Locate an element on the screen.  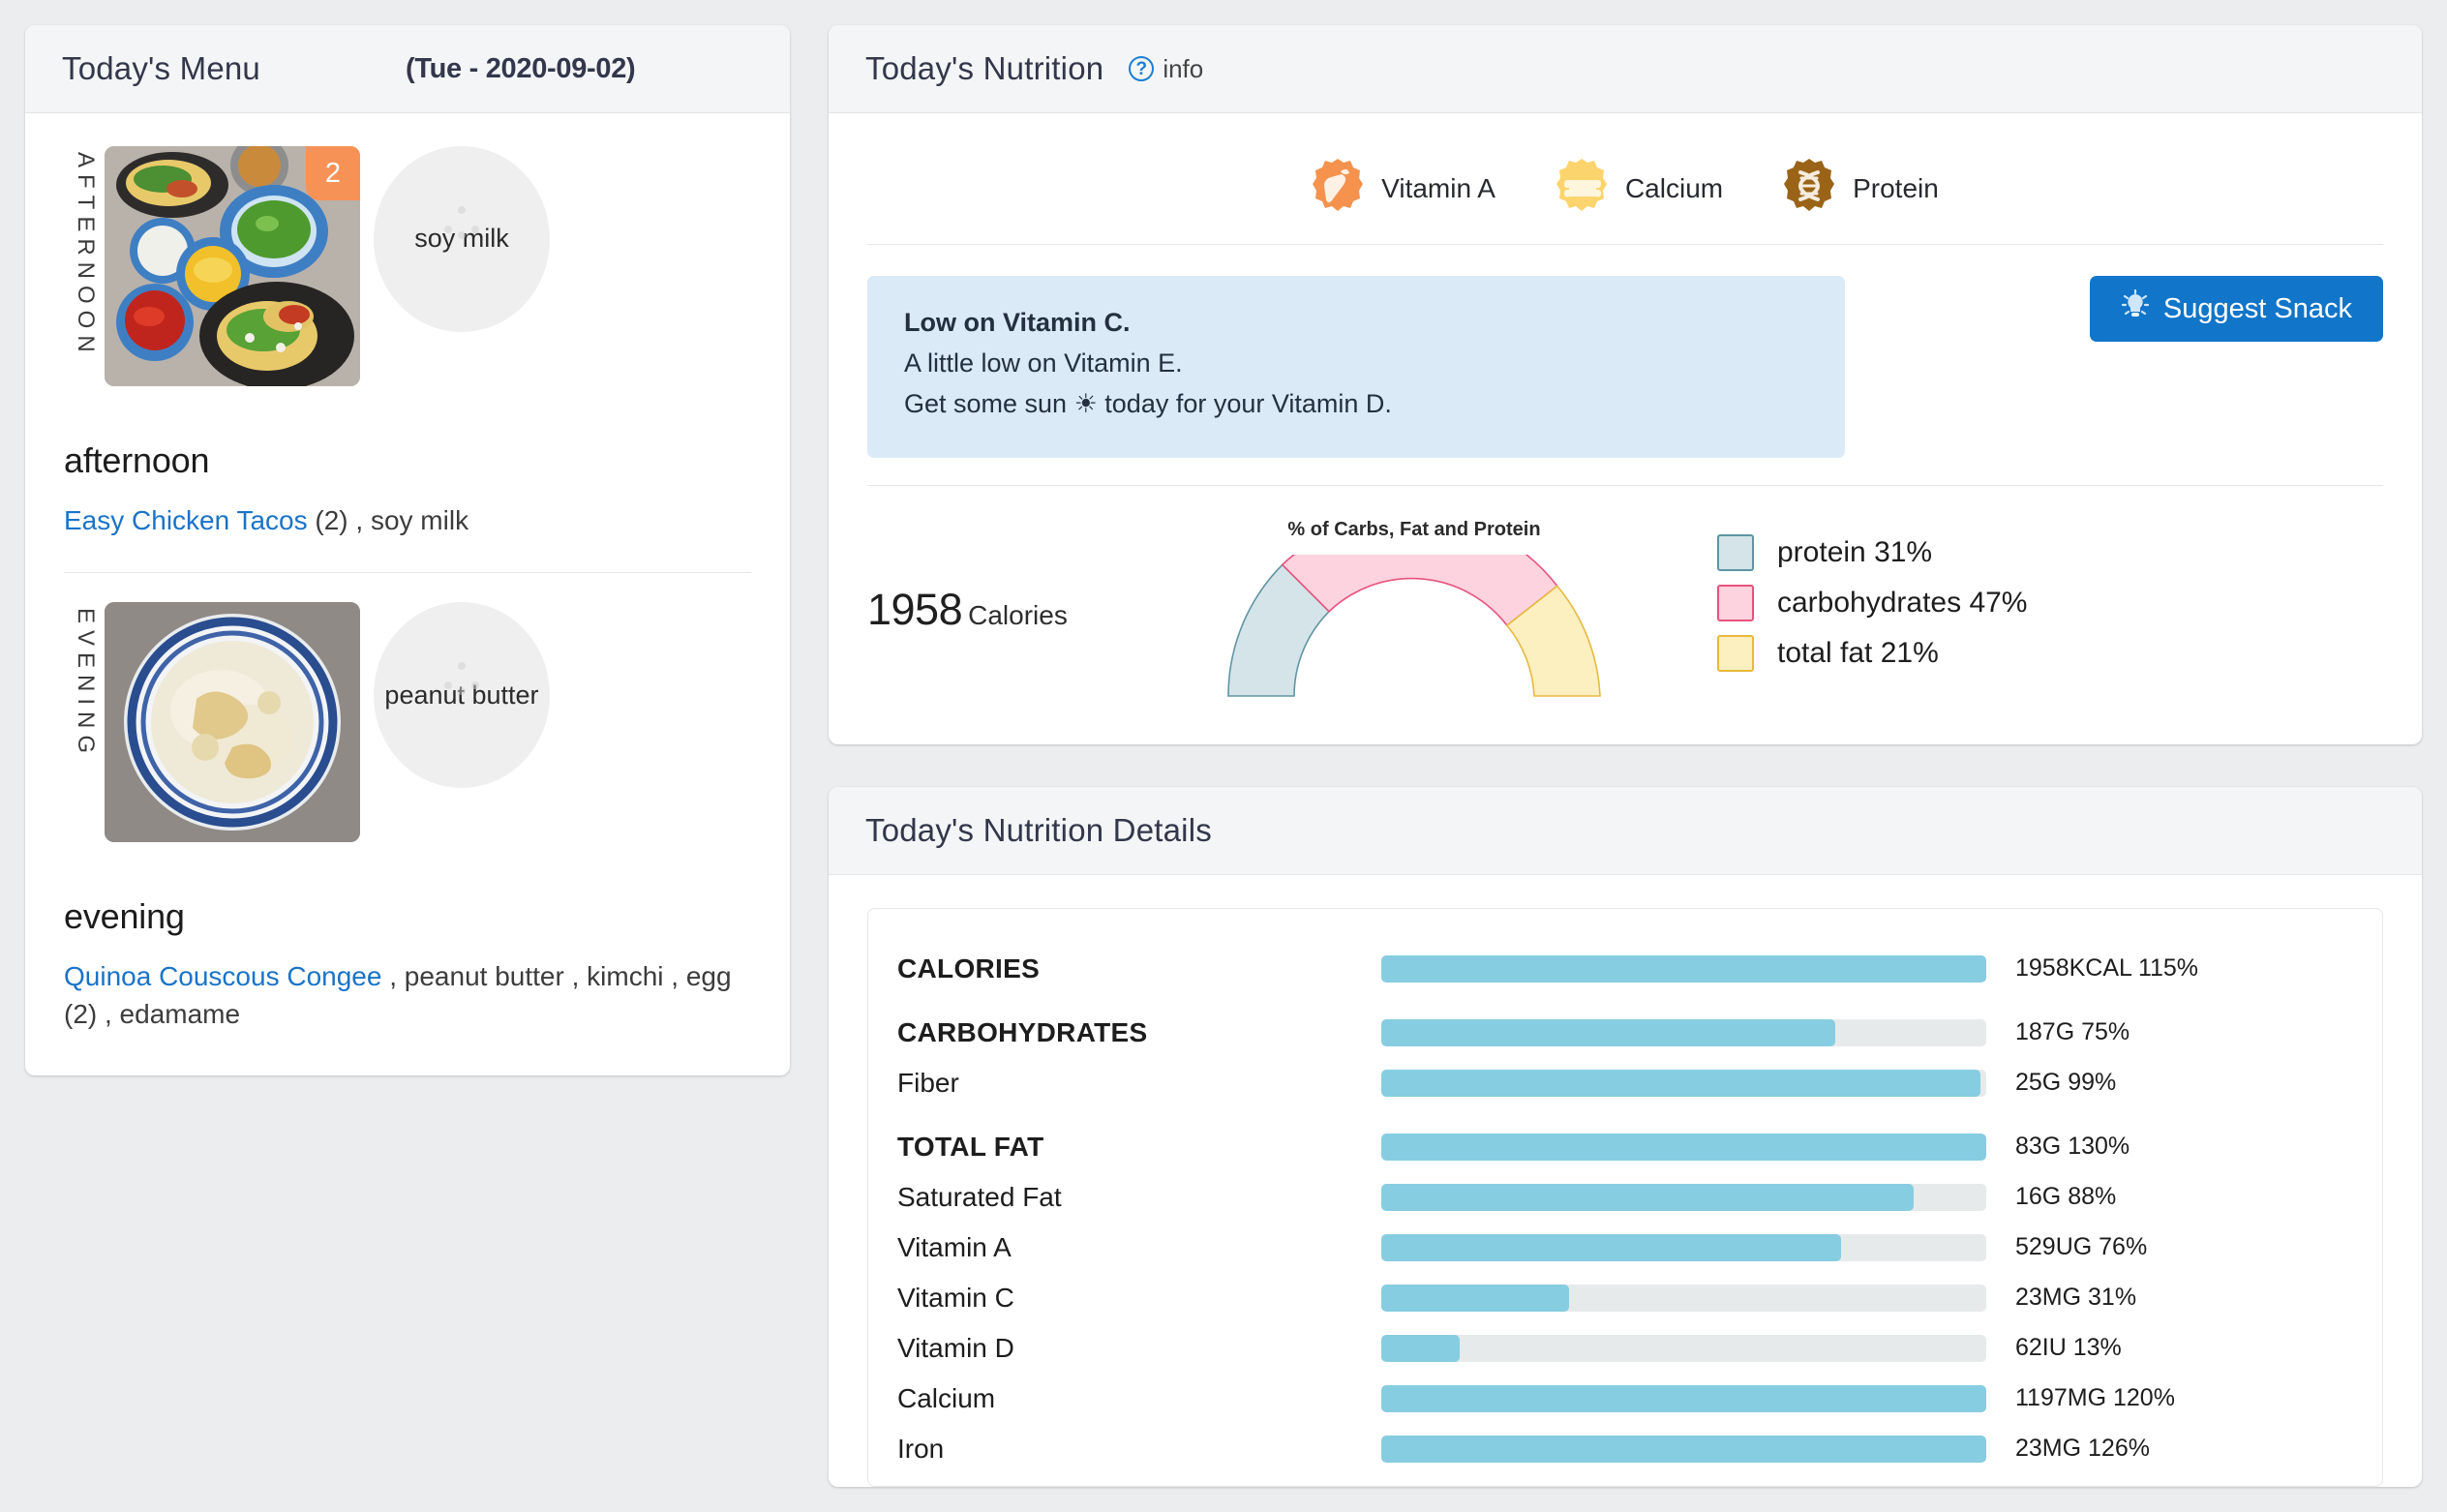
badge-label: Vitamin A is located at coordinates (1438, 187).